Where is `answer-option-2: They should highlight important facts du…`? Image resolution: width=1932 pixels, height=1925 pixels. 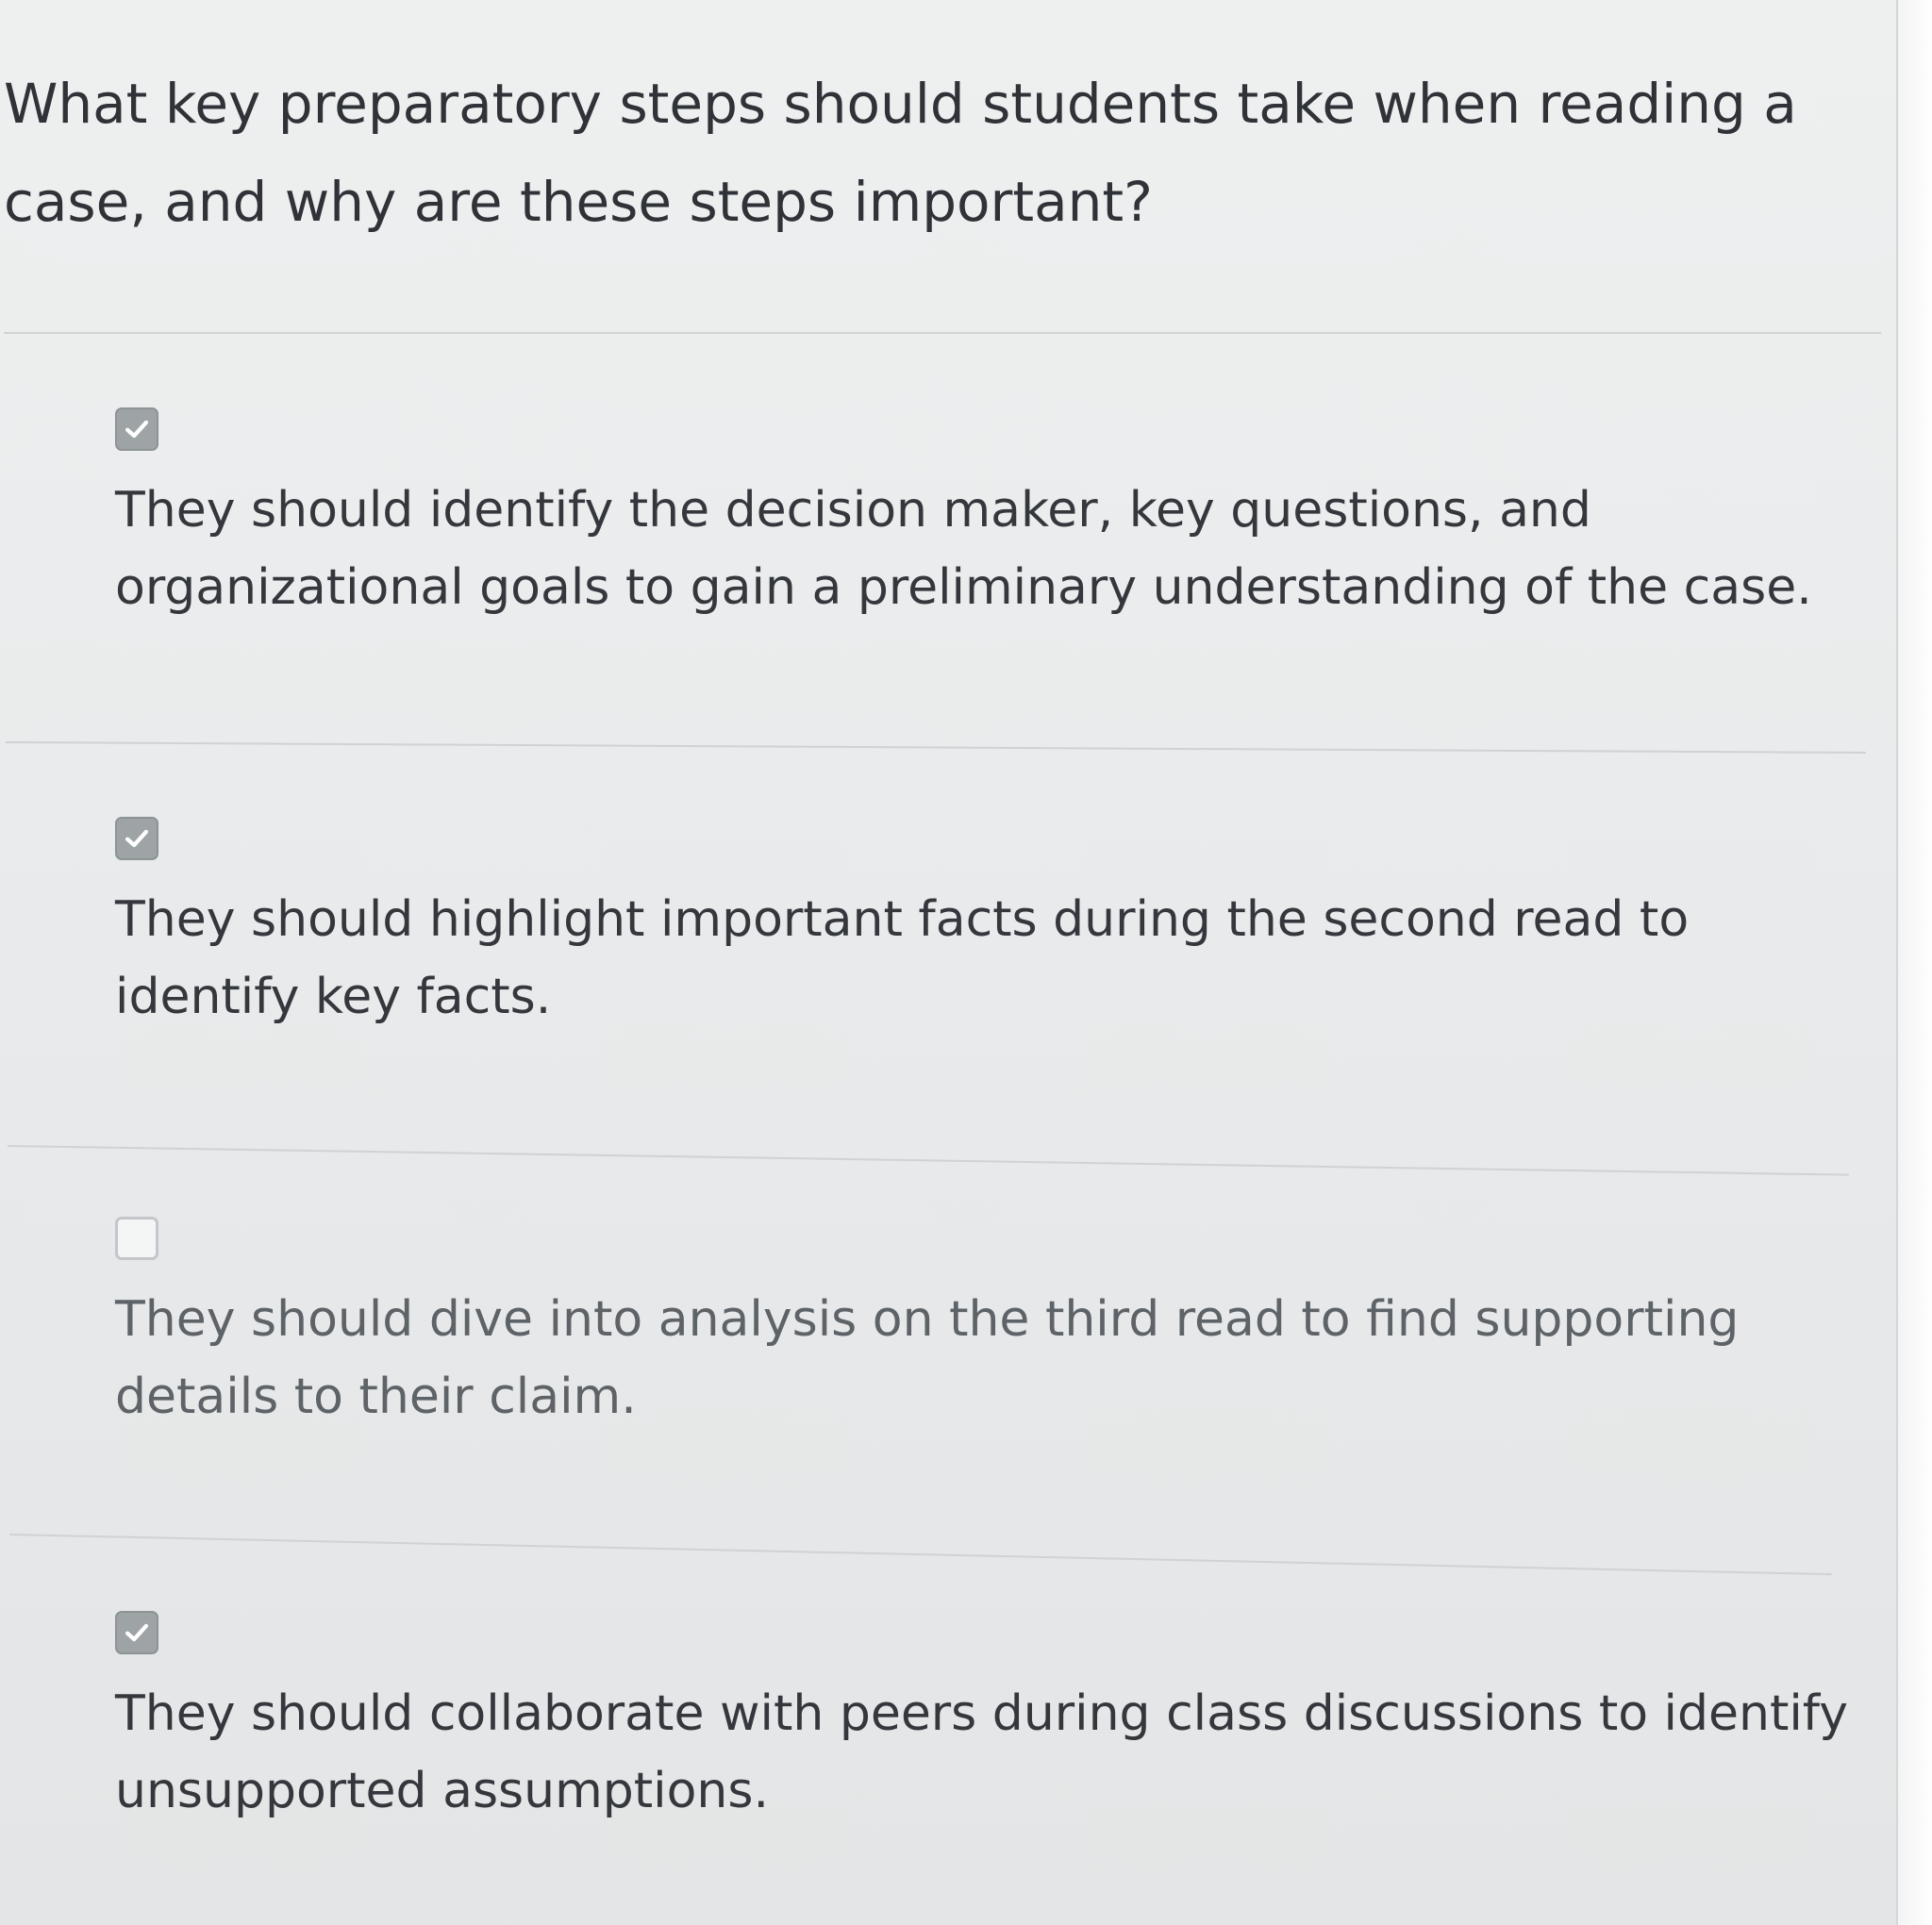 answer-option-2: They should highlight important facts du… is located at coordinates (983, 926).